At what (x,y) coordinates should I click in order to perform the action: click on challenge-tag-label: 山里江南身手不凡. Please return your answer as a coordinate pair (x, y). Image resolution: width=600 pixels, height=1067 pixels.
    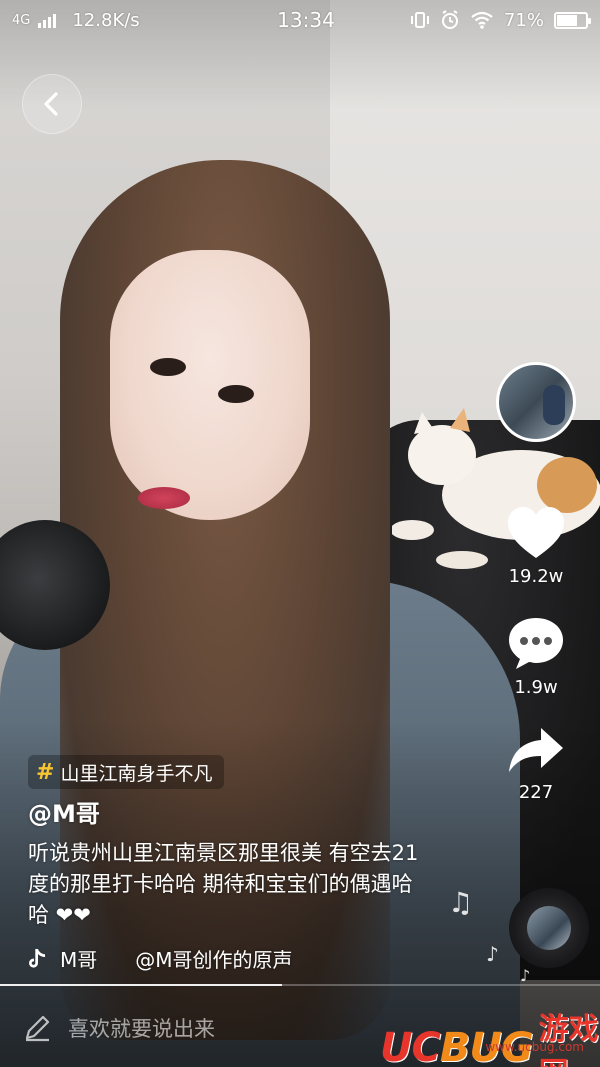
    Looking at the image, I should click on (136, 773).